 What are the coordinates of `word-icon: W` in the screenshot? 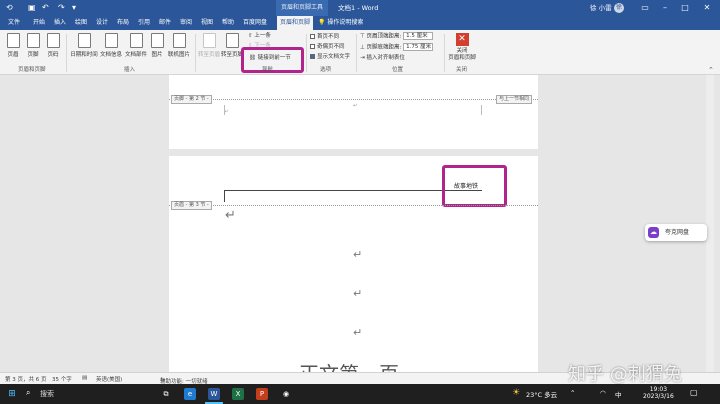 It's located at (214, 394).